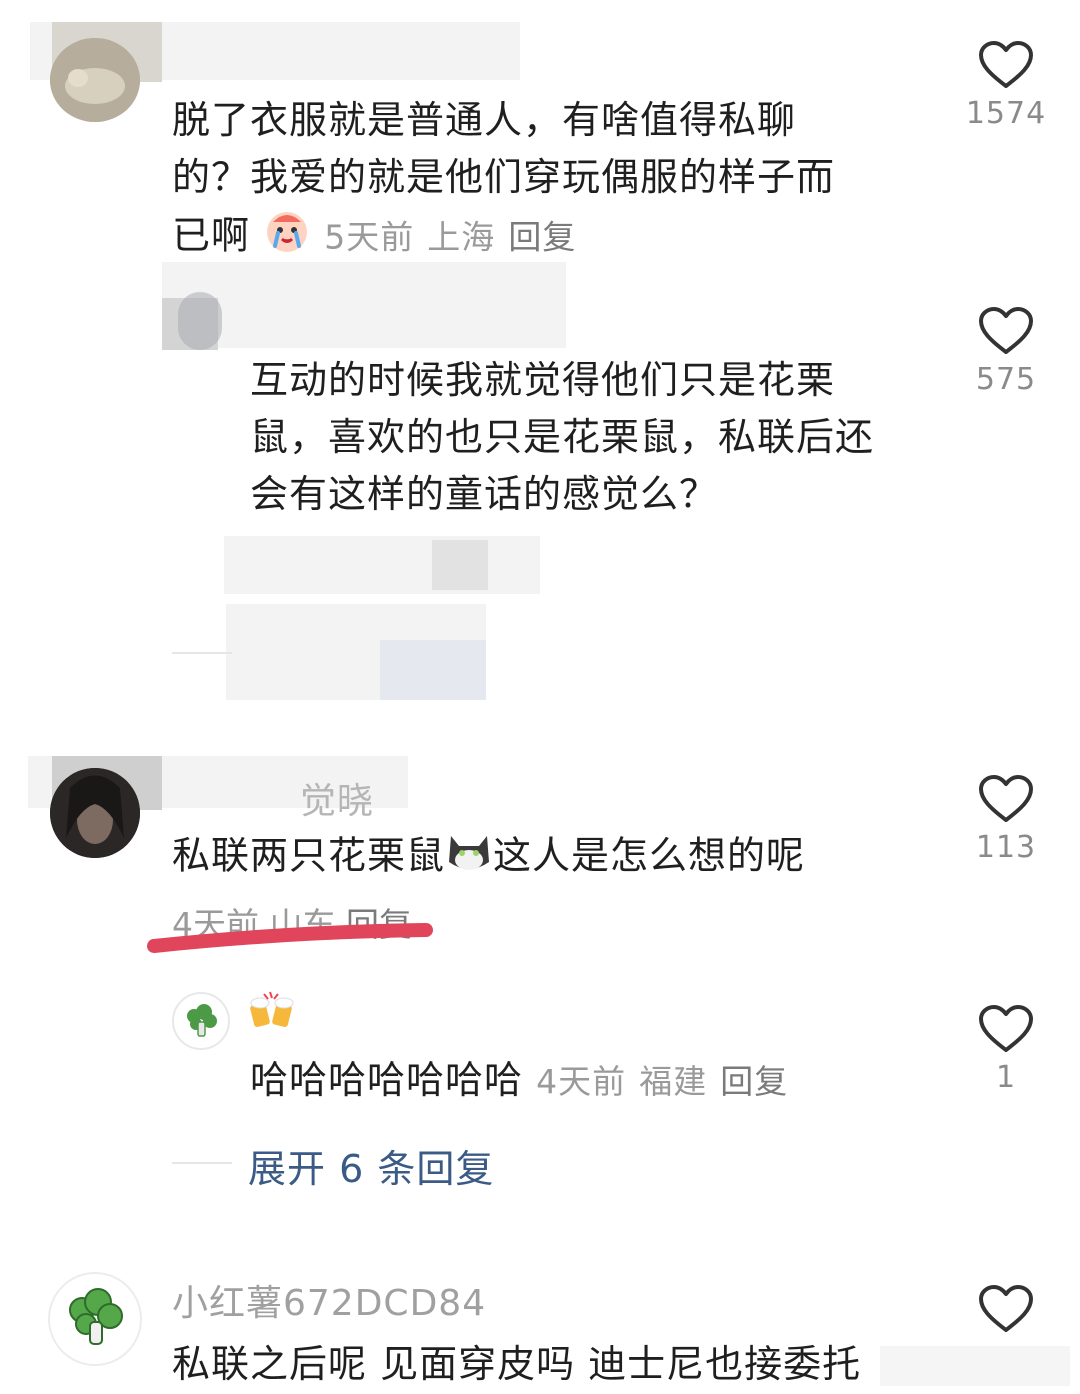 The width and height of the screenshot is (1080, 1394). What do you see at coordinates (1006, 379) in the screenshot?
I see `like-count: 575` at bounding box center [1006, 379].